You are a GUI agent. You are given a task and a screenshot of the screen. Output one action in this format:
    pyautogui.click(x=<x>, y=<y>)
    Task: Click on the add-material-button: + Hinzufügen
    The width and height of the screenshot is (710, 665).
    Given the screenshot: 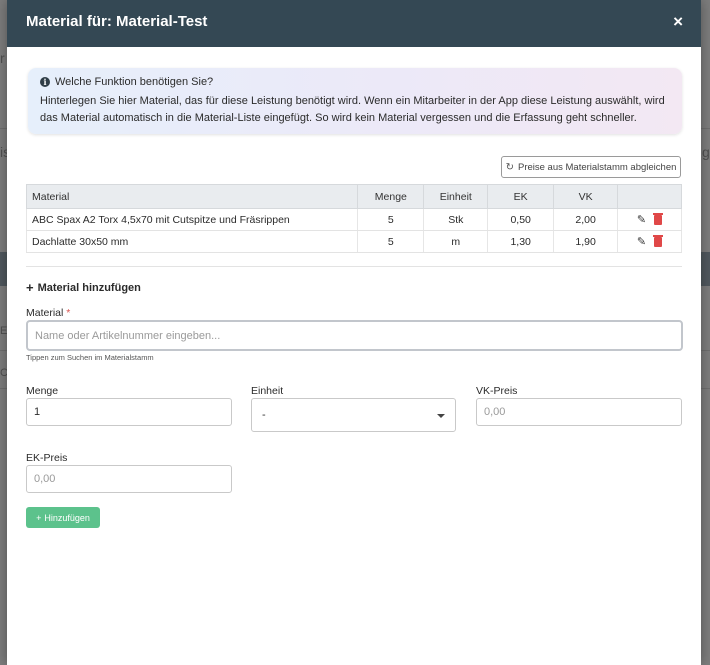 What is the action you would take?
    pyautogui.click(x=63, y=517)
    